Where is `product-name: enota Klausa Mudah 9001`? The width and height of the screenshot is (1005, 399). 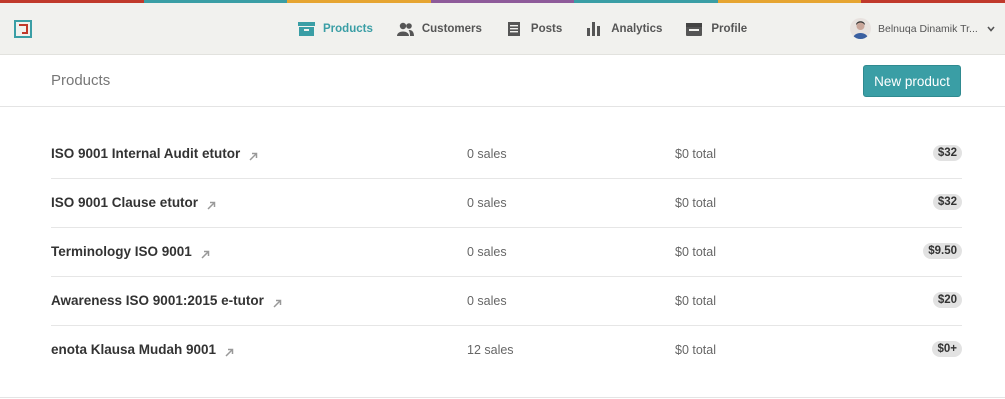 product-name: enota Klausa Mudah 9001 is located at coordinates (134, 349).